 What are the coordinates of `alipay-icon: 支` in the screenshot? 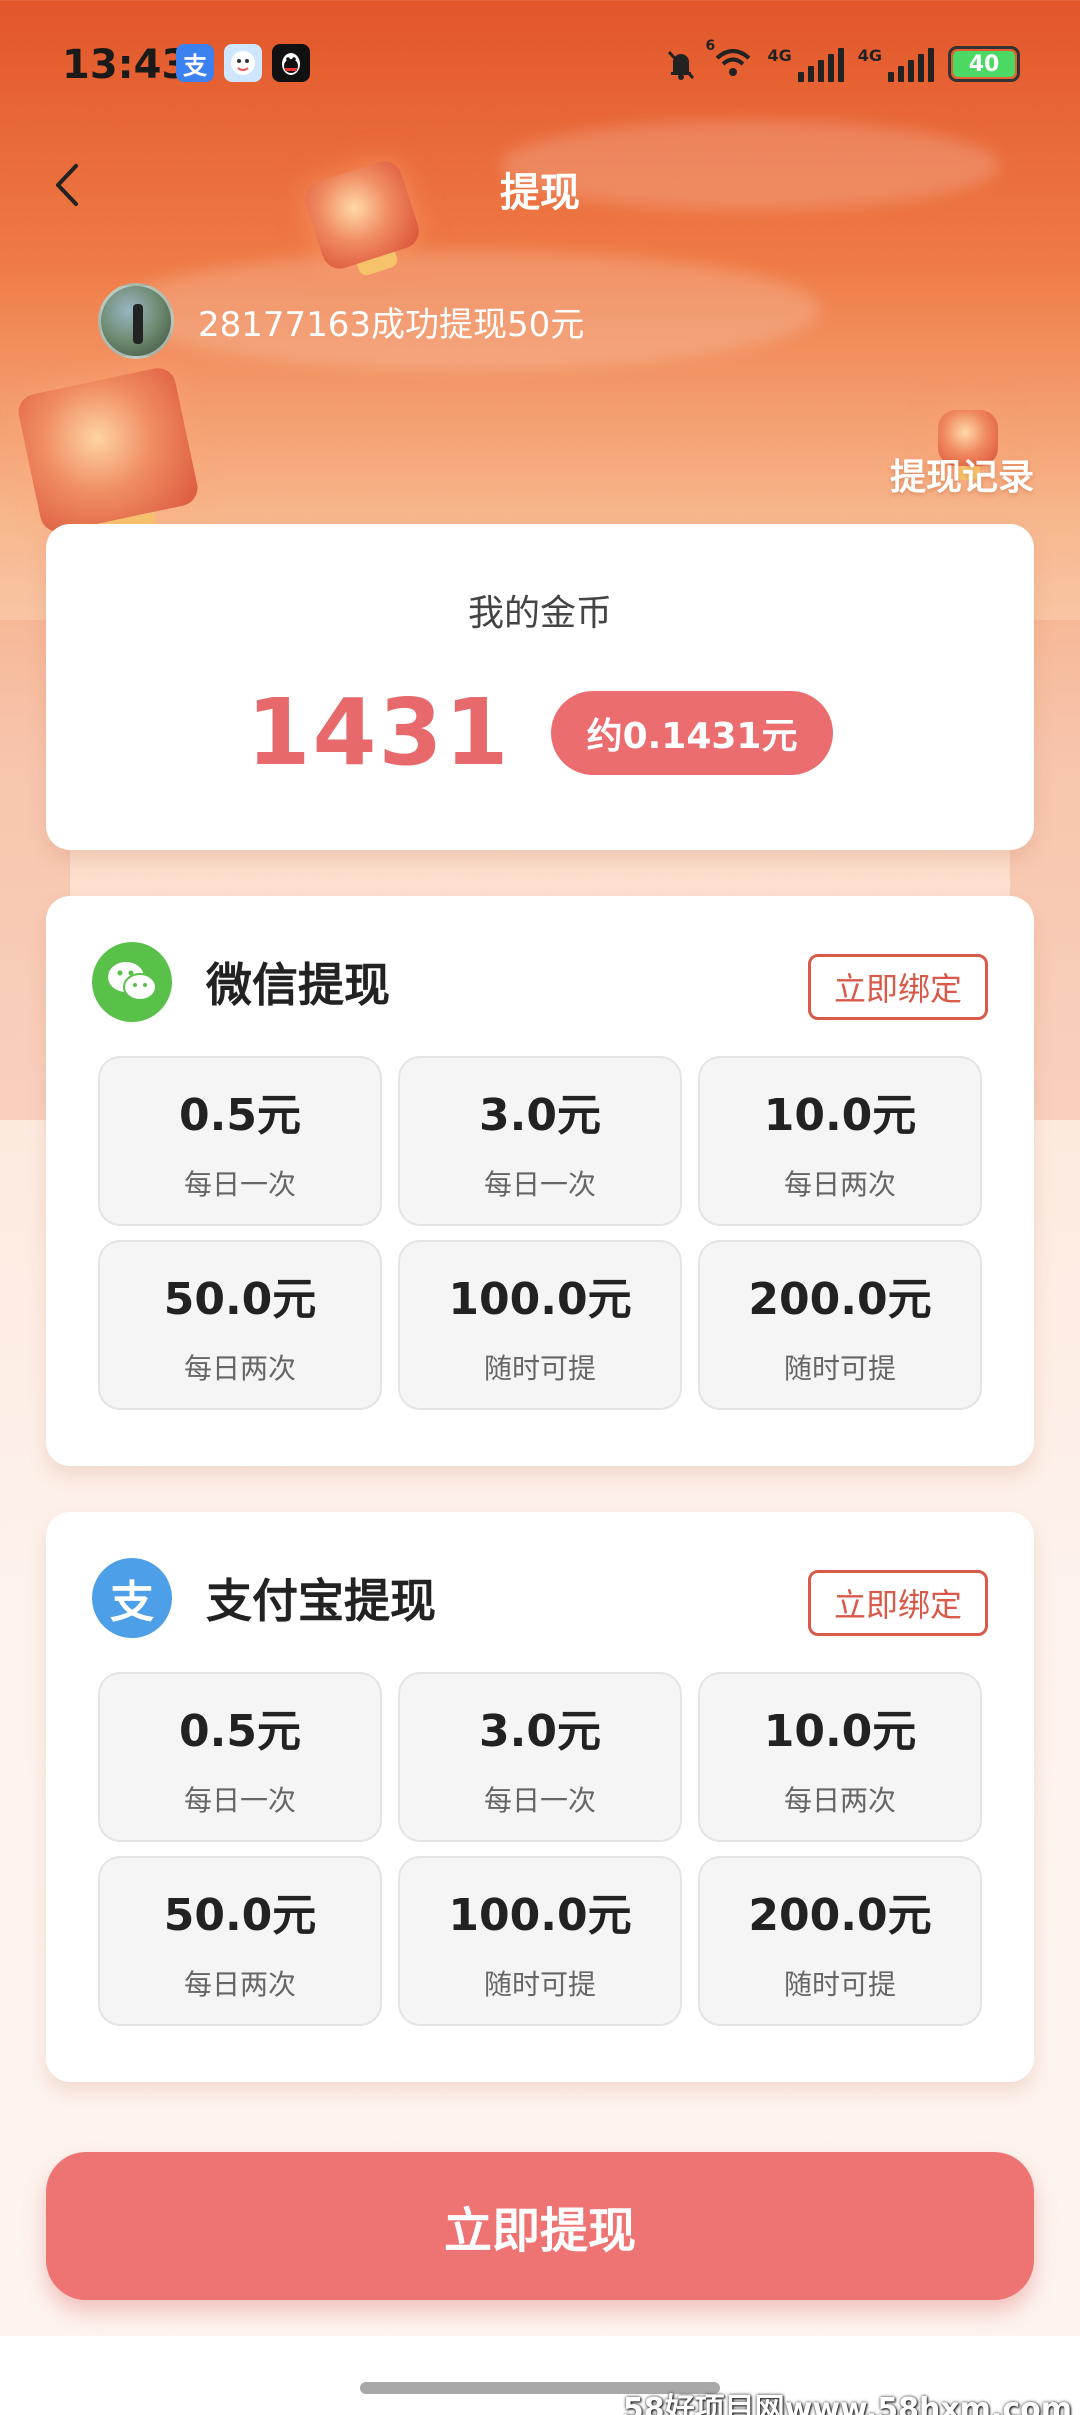 It's located at (132, 1598).